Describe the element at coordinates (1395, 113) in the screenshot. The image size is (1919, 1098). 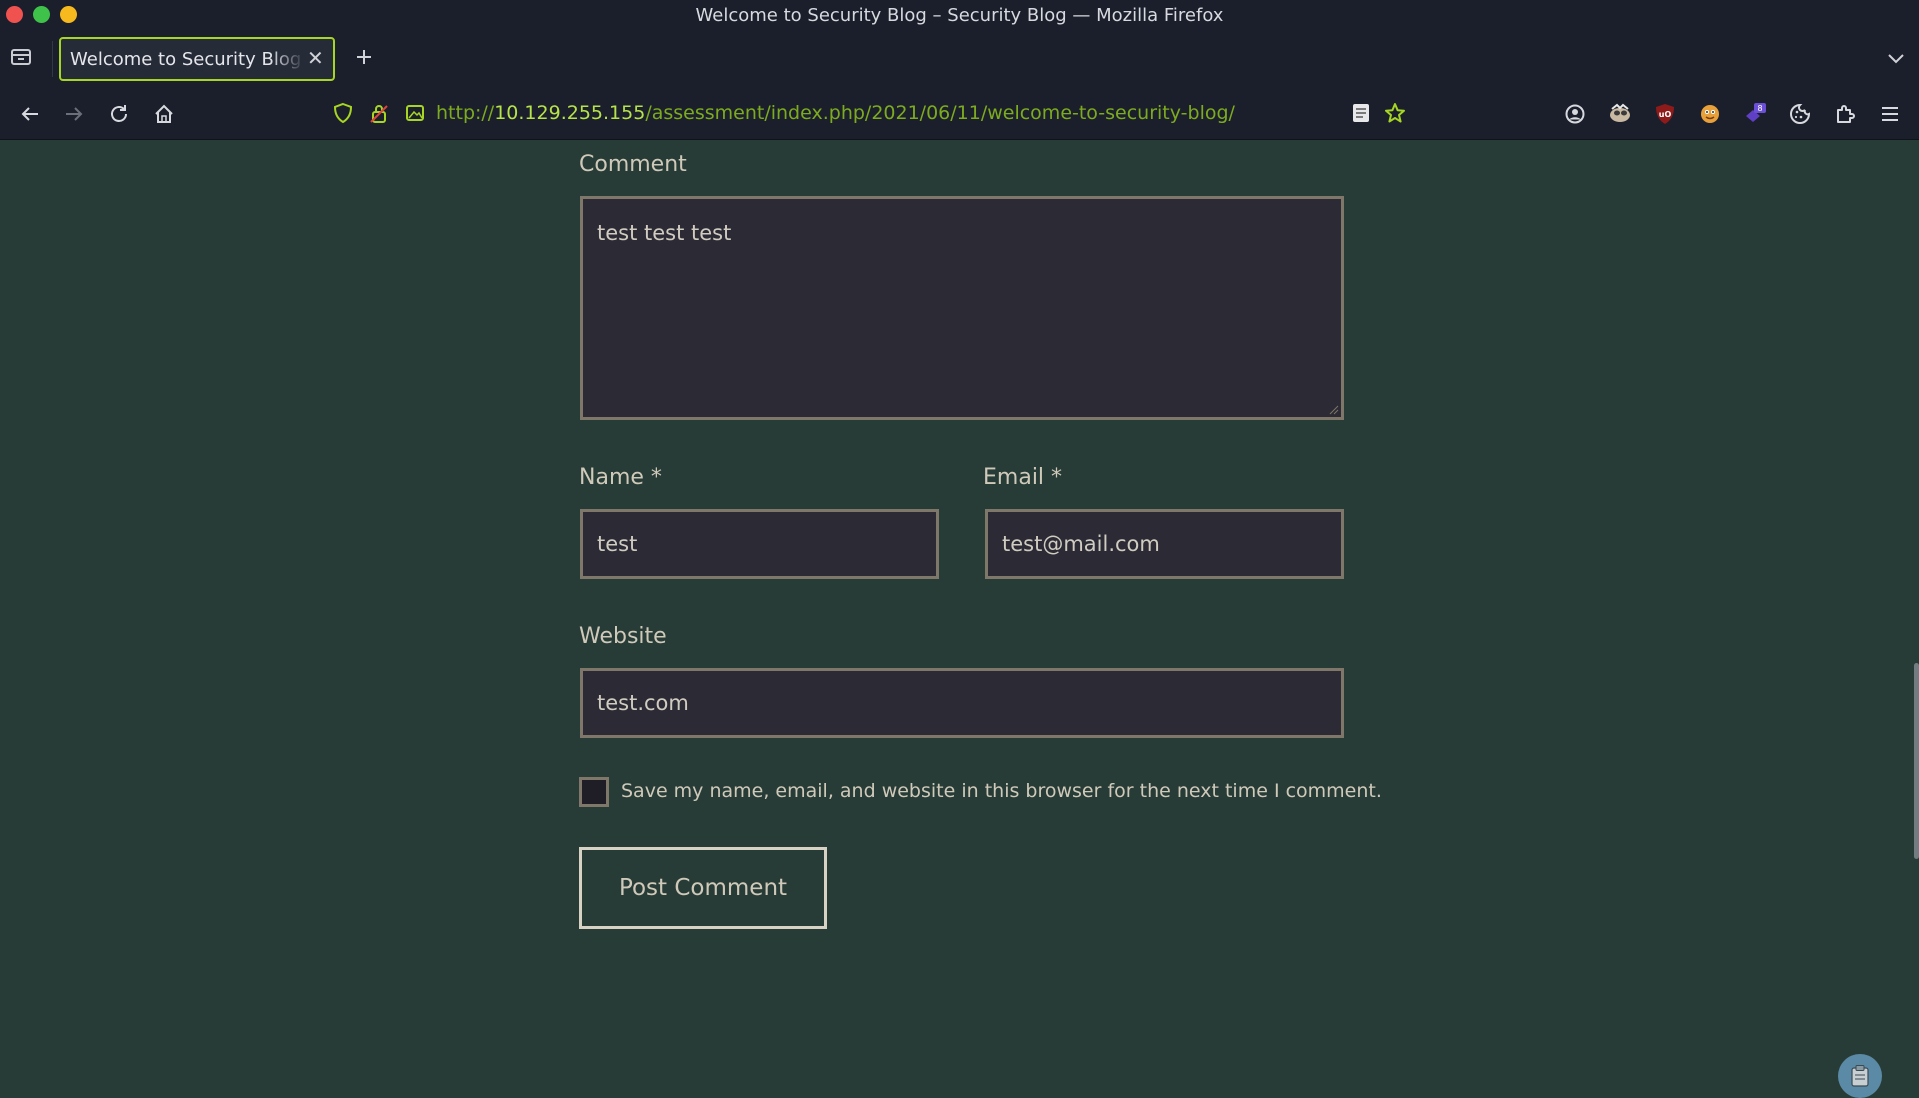
I see `bookmark-star-icon` at that location.